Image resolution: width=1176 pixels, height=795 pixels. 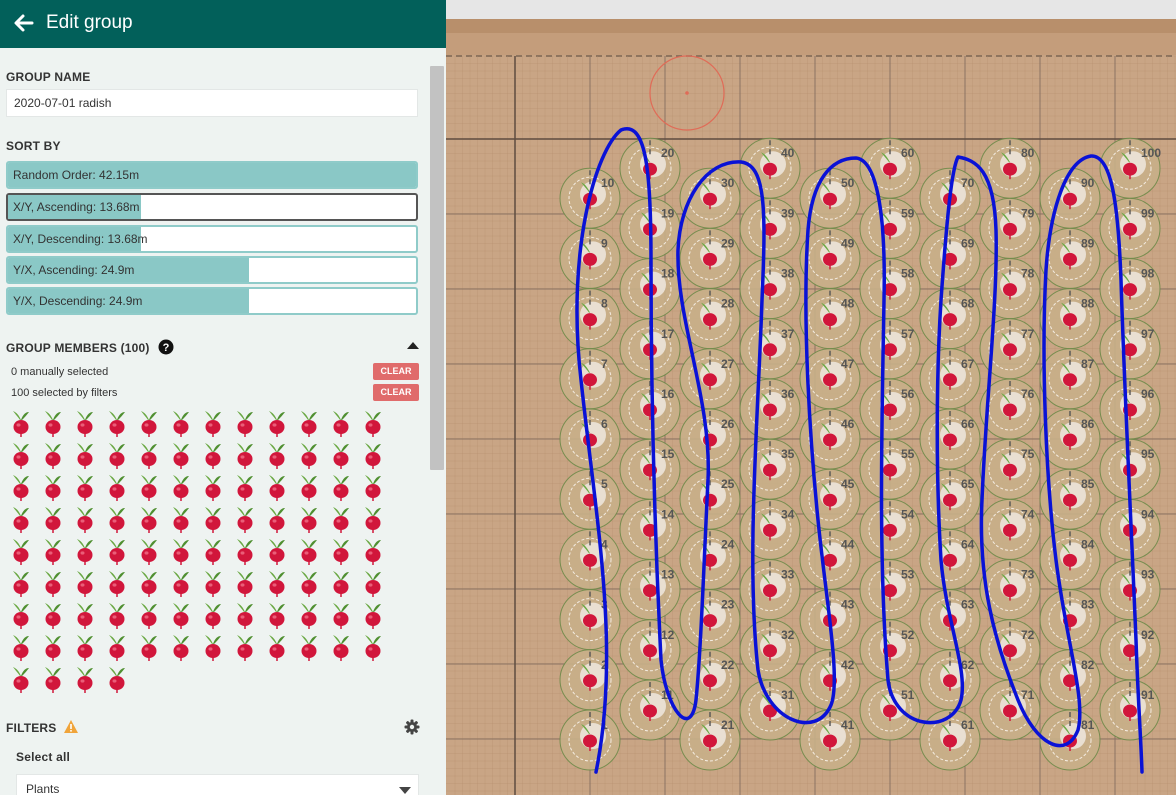 I want to click on plant-type-select: Plants, so click(x=217, y=784).